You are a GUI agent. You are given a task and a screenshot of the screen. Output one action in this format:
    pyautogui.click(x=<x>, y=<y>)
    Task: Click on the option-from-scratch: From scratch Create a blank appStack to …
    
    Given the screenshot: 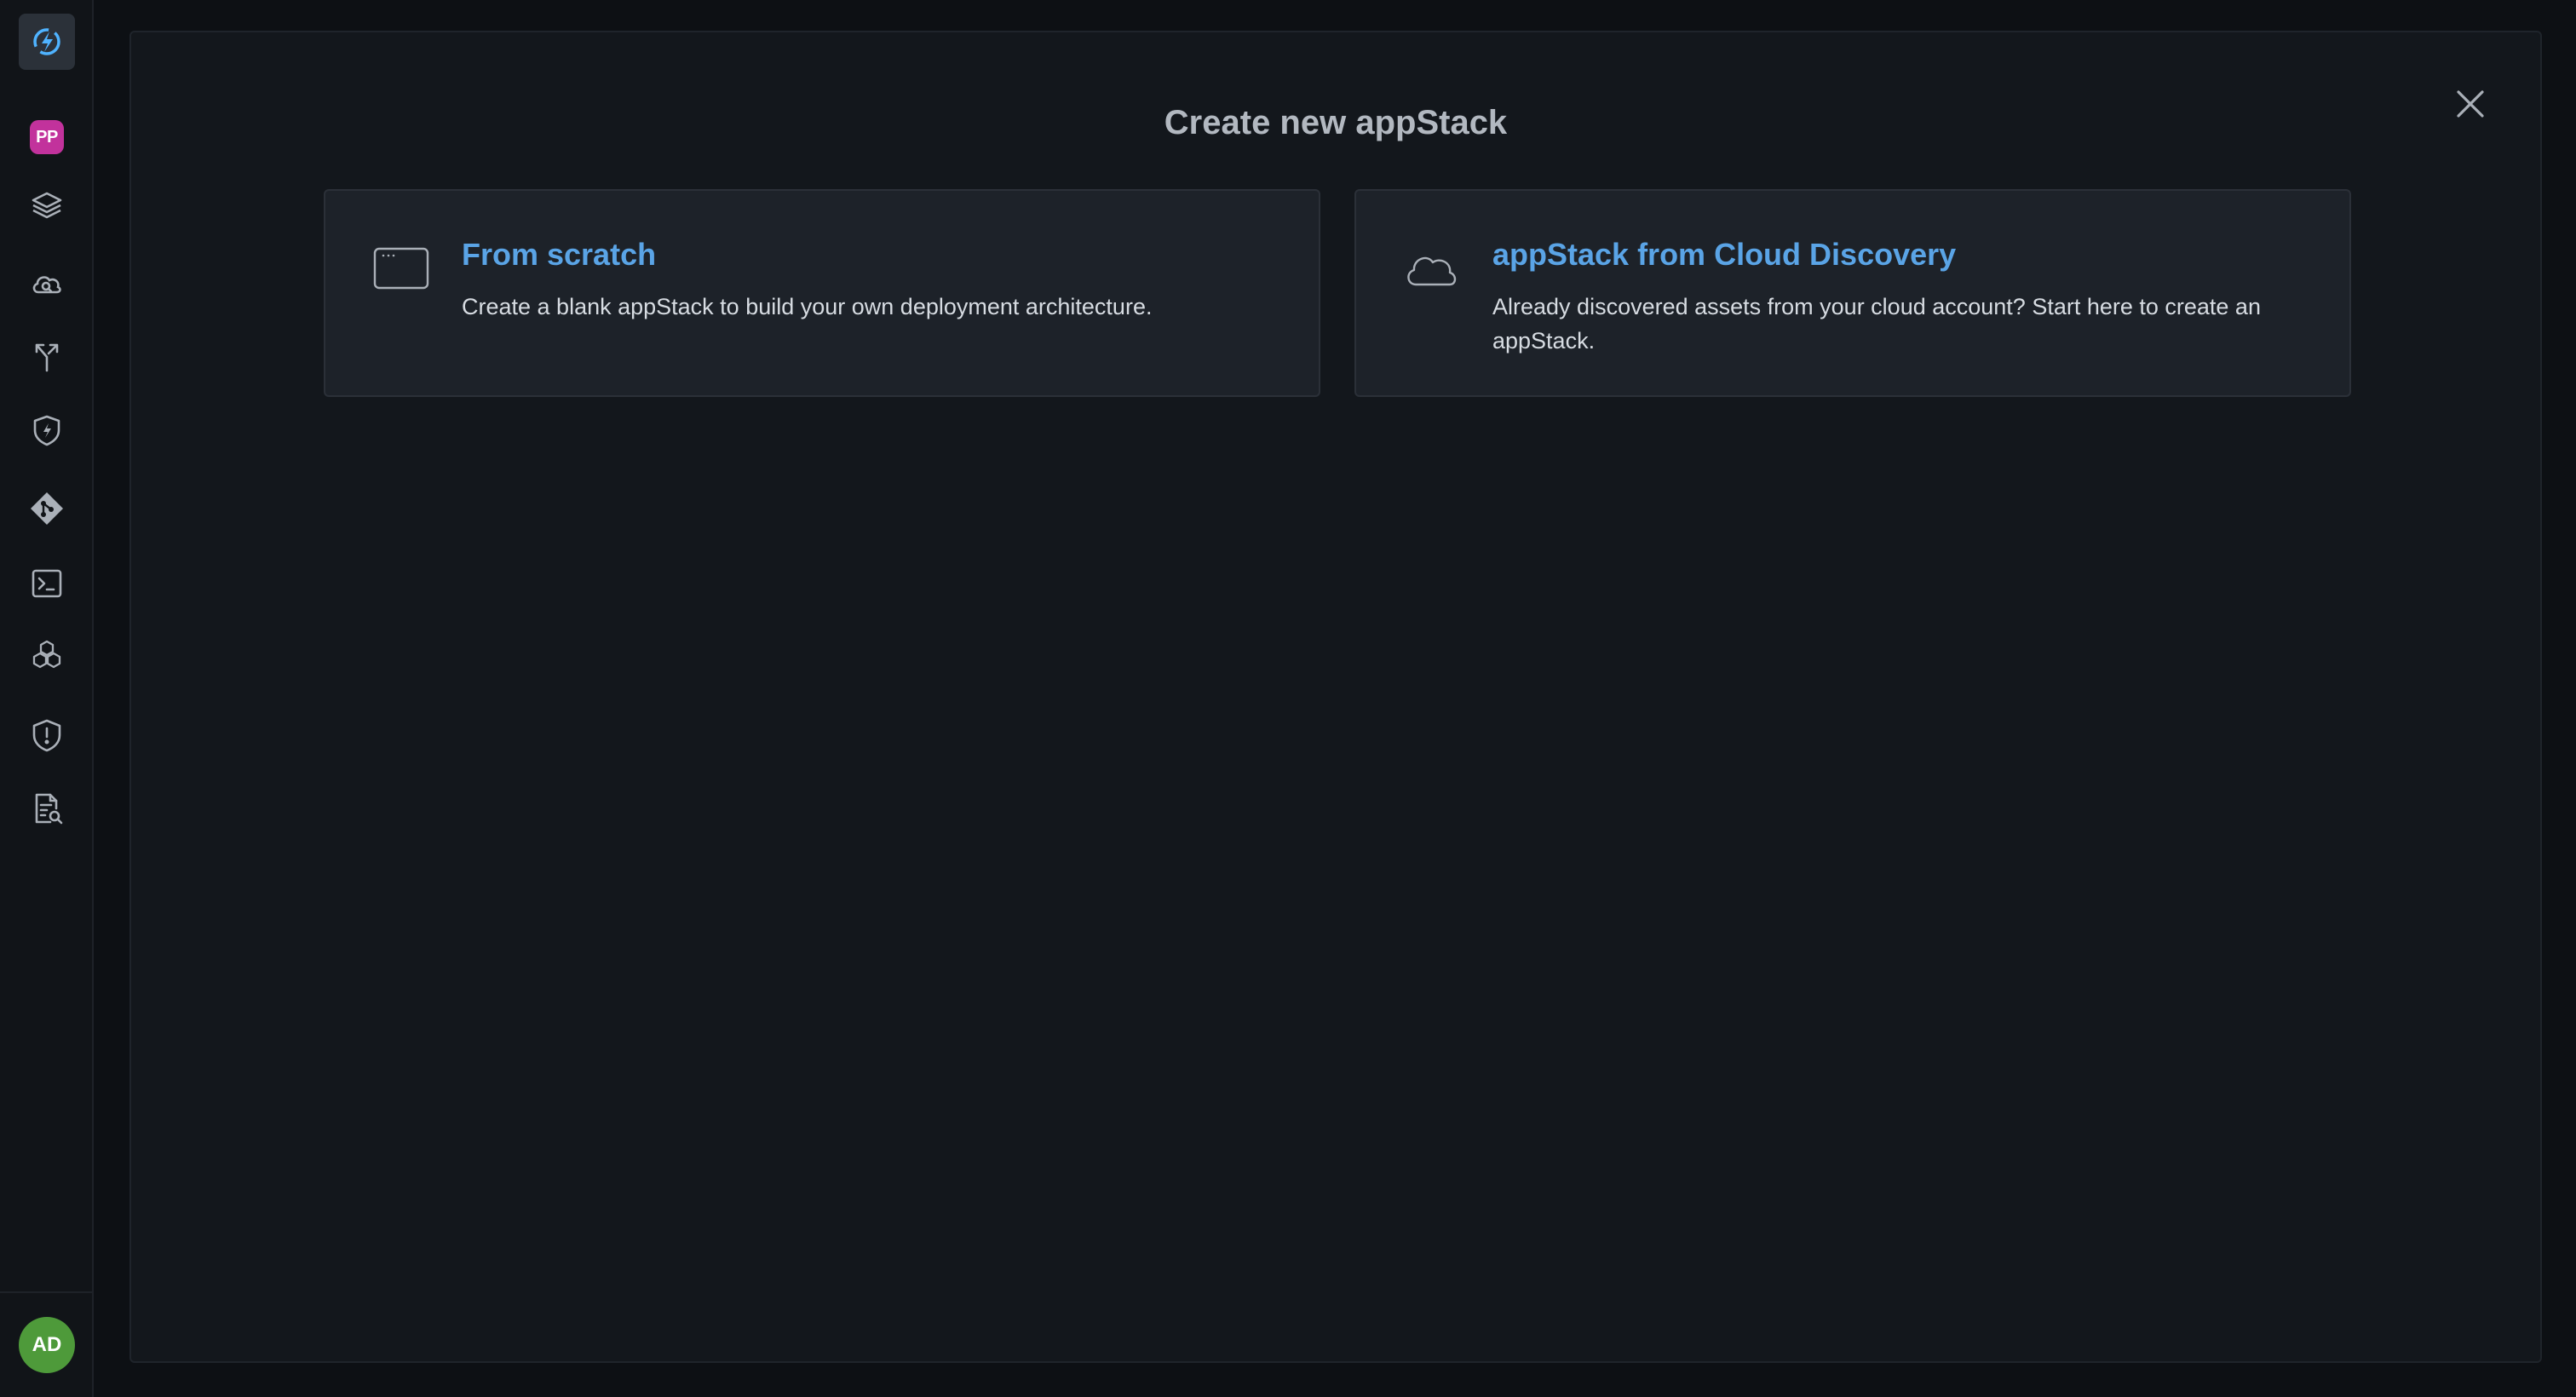 What is the action you would take?
    pyautogui.click(x=822, y=293)
    